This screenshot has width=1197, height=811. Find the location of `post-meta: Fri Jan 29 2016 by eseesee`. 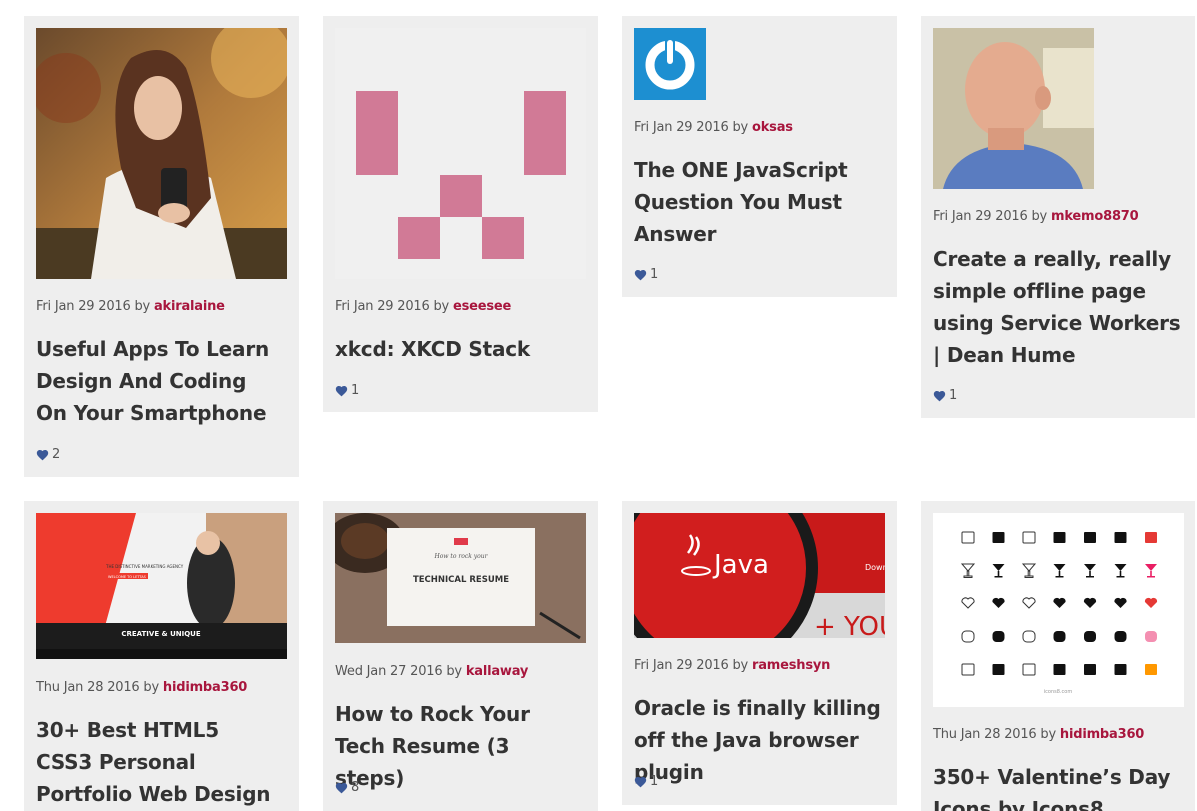

post-meta: Fri Jan 29 2016 by eseesee is located at coordinates (423, 306).